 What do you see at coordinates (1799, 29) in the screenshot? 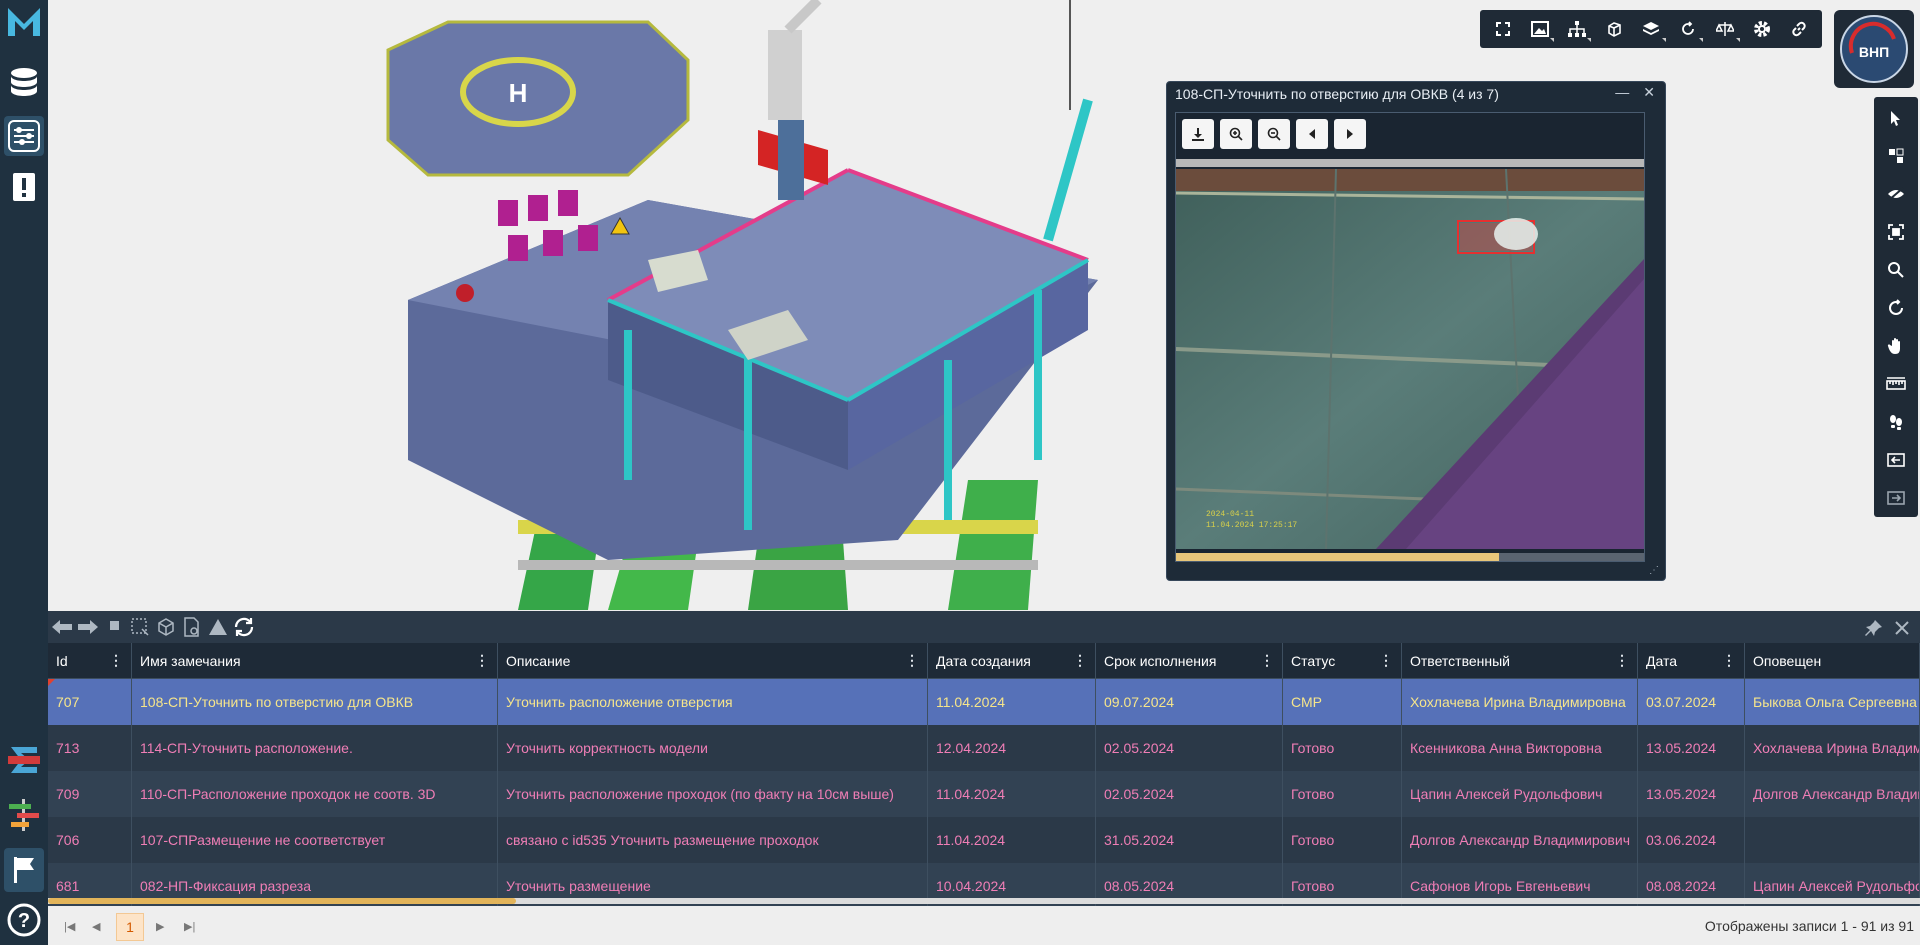
I see `link-icon` at bounding box center [1799, 29].